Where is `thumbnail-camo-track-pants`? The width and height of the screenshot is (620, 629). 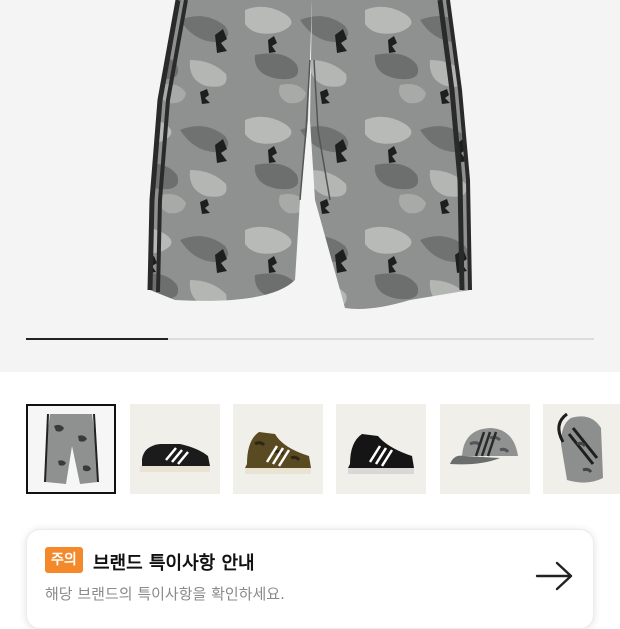
thumbnail-camo-track-pants is located at coordinates (71, 449).